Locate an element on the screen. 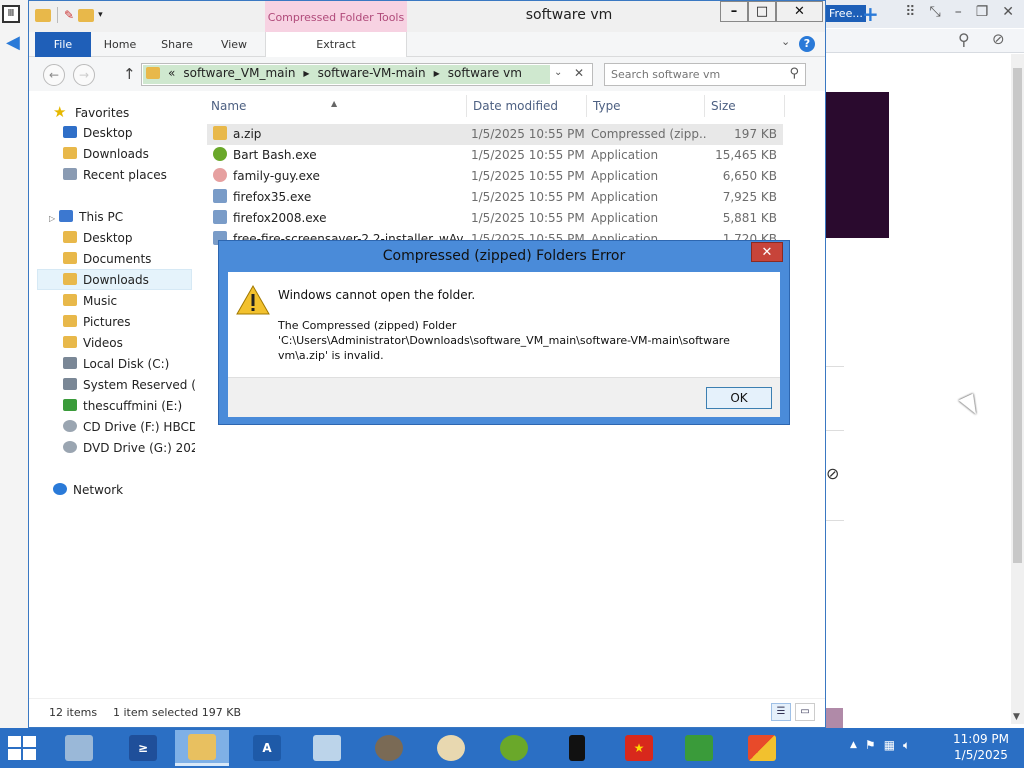  tab-share: Share is located at coordinates (177, 44).